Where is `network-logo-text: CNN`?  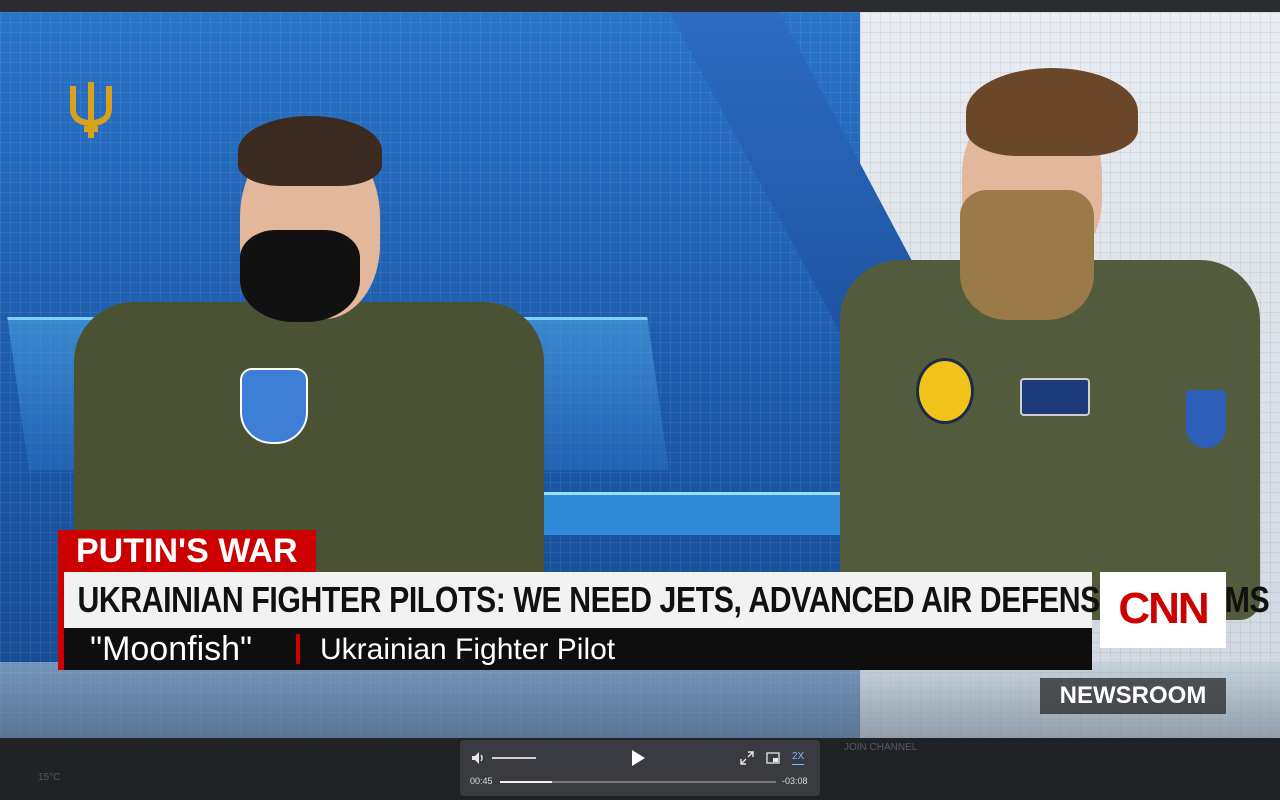 network-logo-text: CNN is located at coordinates (1163, 608).